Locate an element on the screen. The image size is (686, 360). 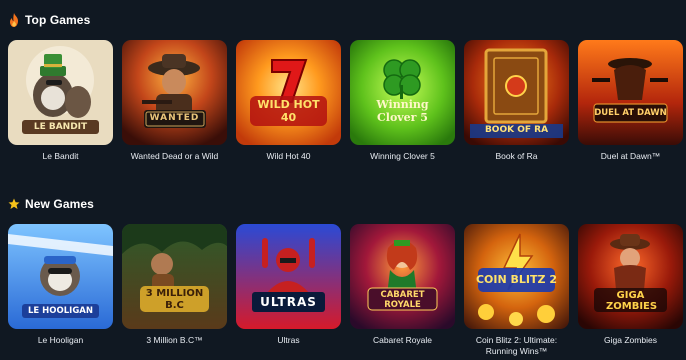
game-tile-ultras: ULTRAS Ultras is located at coordinates (288, 285).